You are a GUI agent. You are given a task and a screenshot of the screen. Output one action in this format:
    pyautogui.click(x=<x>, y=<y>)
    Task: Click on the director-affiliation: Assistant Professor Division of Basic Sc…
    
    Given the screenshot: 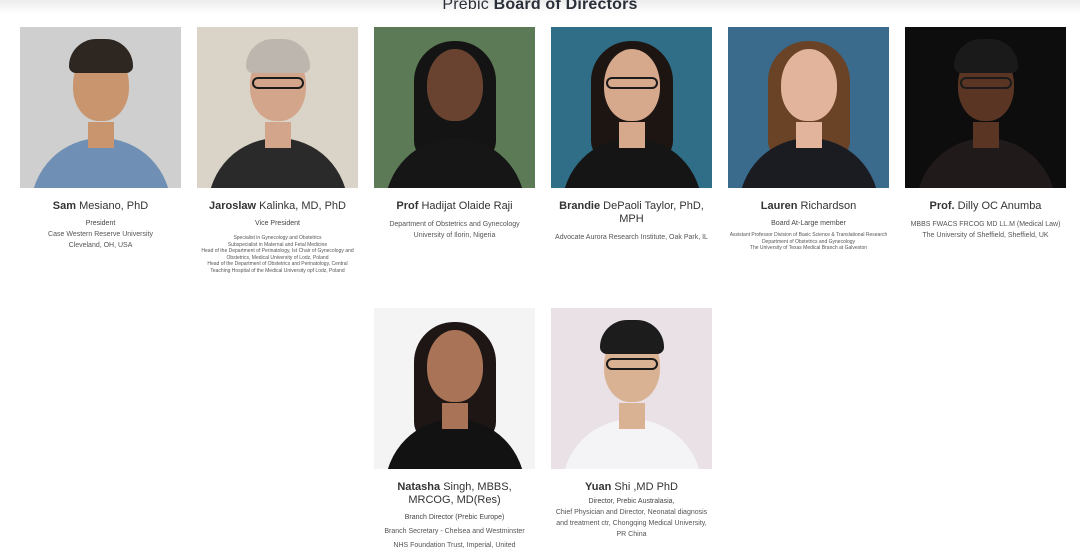 What is the action you would take?
    pyautogui.click(x=808, y=235)
    